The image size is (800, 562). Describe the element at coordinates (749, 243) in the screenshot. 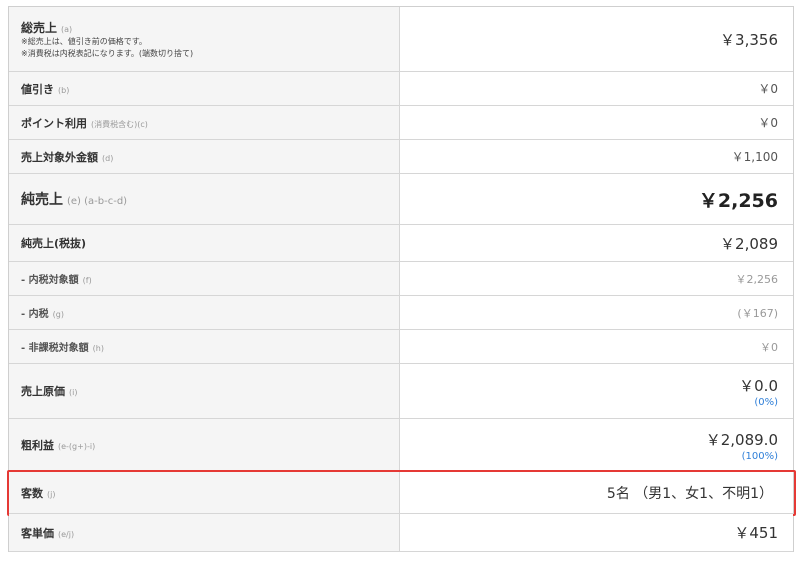

I see `value-net-sales-excl-tax: ￥2,089` at that location.